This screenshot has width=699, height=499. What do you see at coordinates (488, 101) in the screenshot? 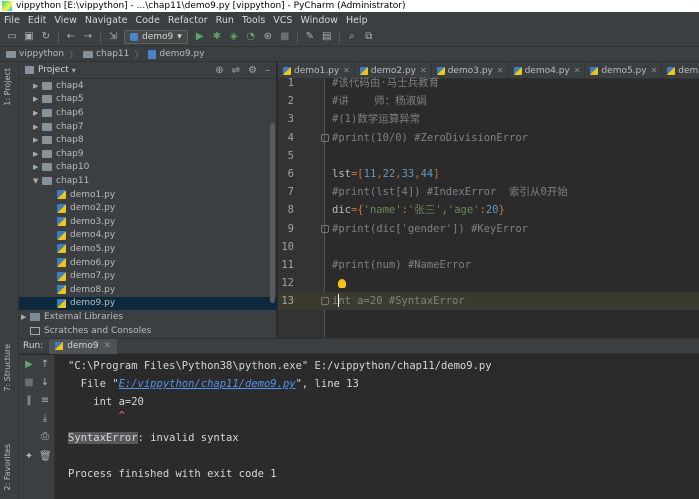
I see `code-line: 2 #讲 师：杨淑娟` at bounding box center [488, 101].